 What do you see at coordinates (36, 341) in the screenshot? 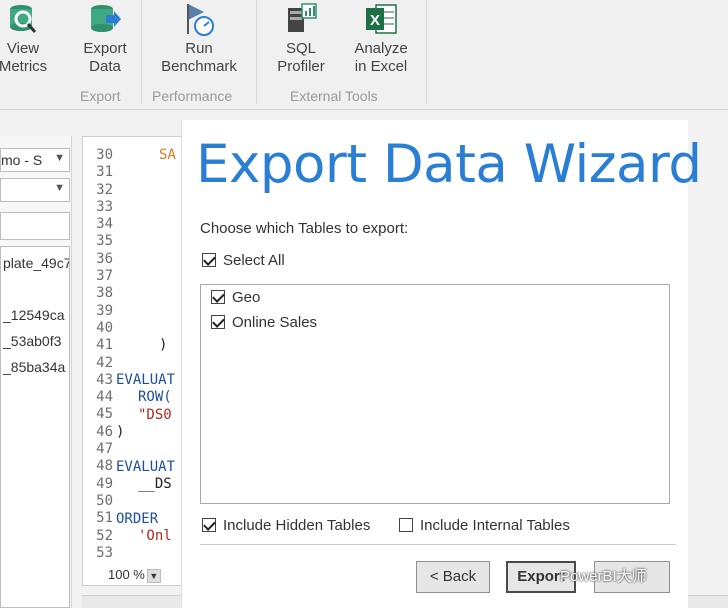
I see `tree-item: _53ab0f3` at bounding box center [36, 341].